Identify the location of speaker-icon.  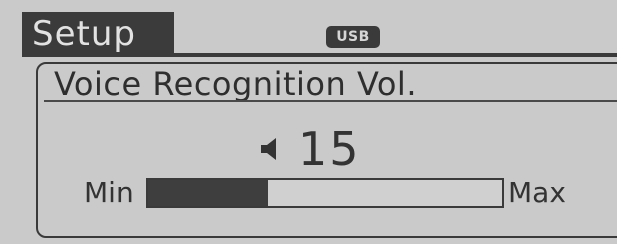
(268, 149).